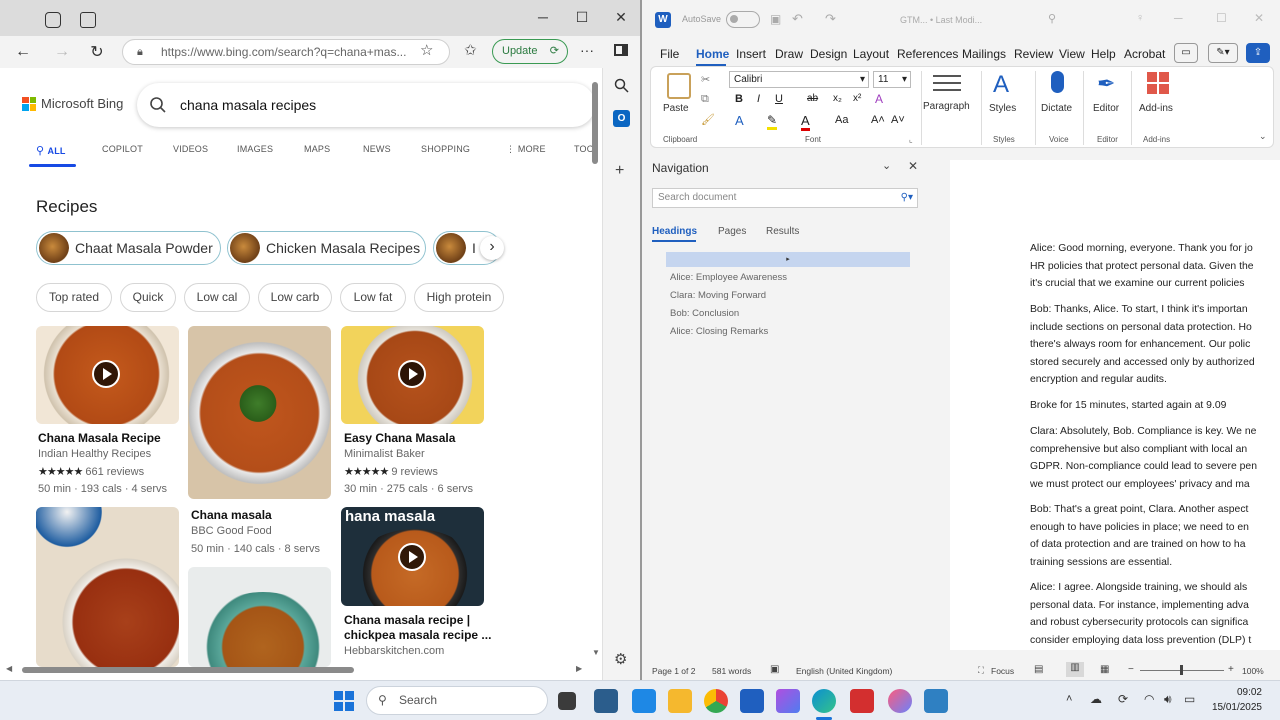 The width and height of the screenshot is (1280, 720). I want to click on language: English (United Kingdom), so click(844, 671).